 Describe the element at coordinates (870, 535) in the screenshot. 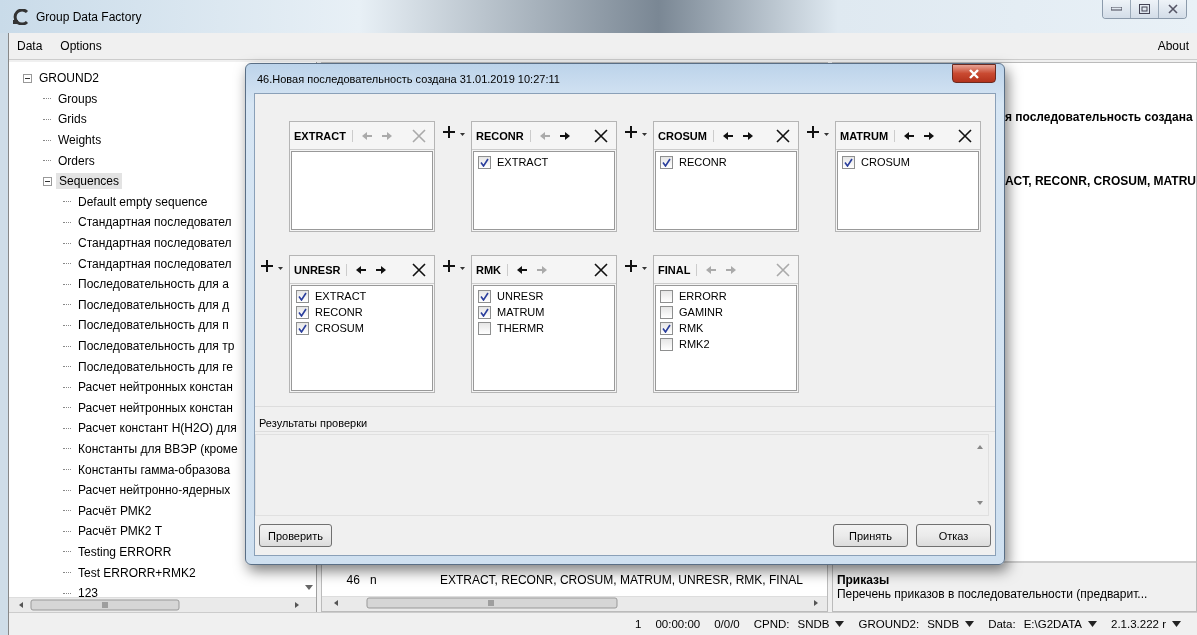

I see `accept-button: Принять` at that location.